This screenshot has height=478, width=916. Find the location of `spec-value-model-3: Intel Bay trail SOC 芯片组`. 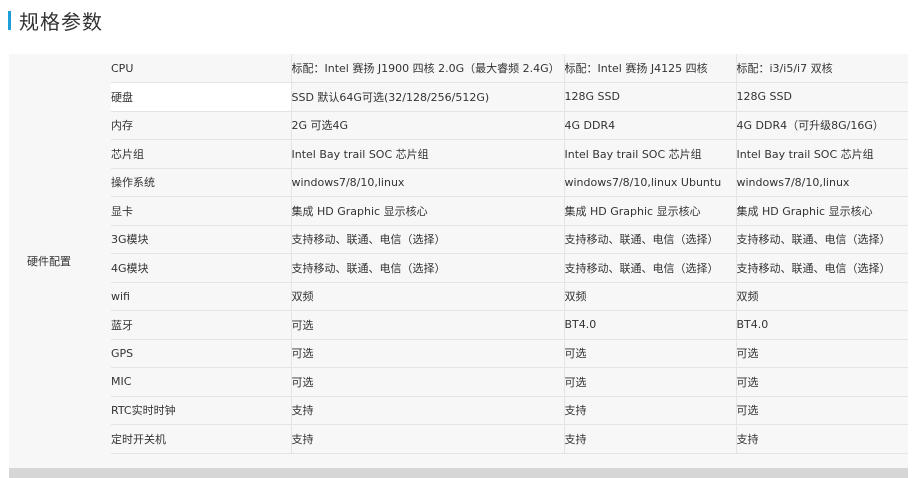

spec-value-model-3: Intel Bay trail SOC 芯片组 is located at coordinates (821, 154).